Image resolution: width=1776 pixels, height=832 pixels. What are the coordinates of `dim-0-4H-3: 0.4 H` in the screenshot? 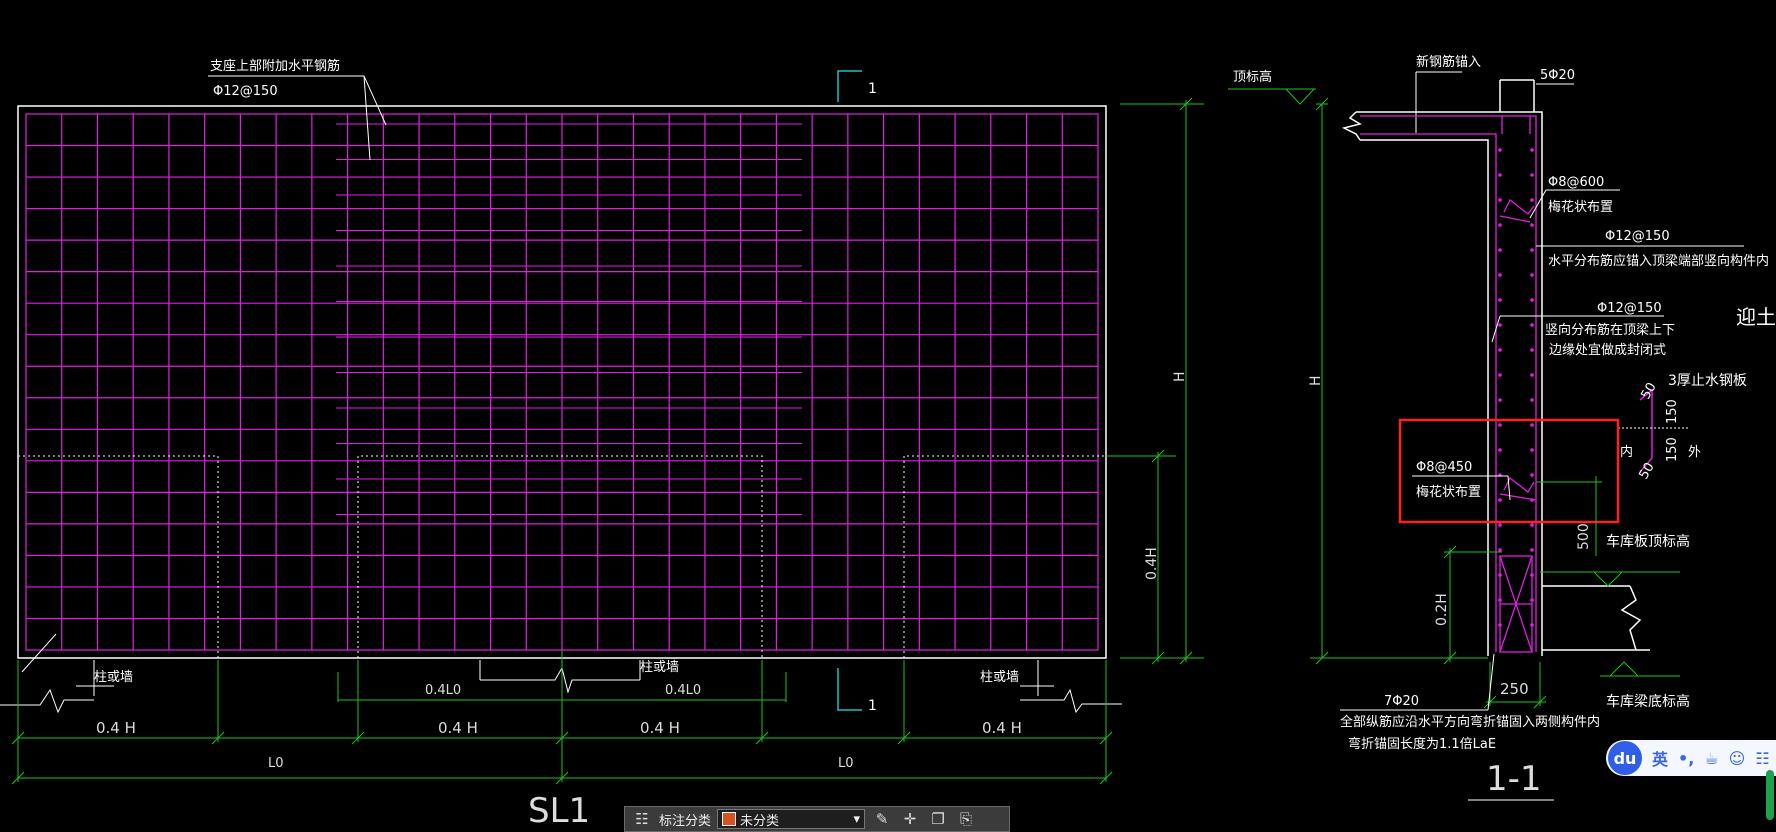 It's located at (660, 728).